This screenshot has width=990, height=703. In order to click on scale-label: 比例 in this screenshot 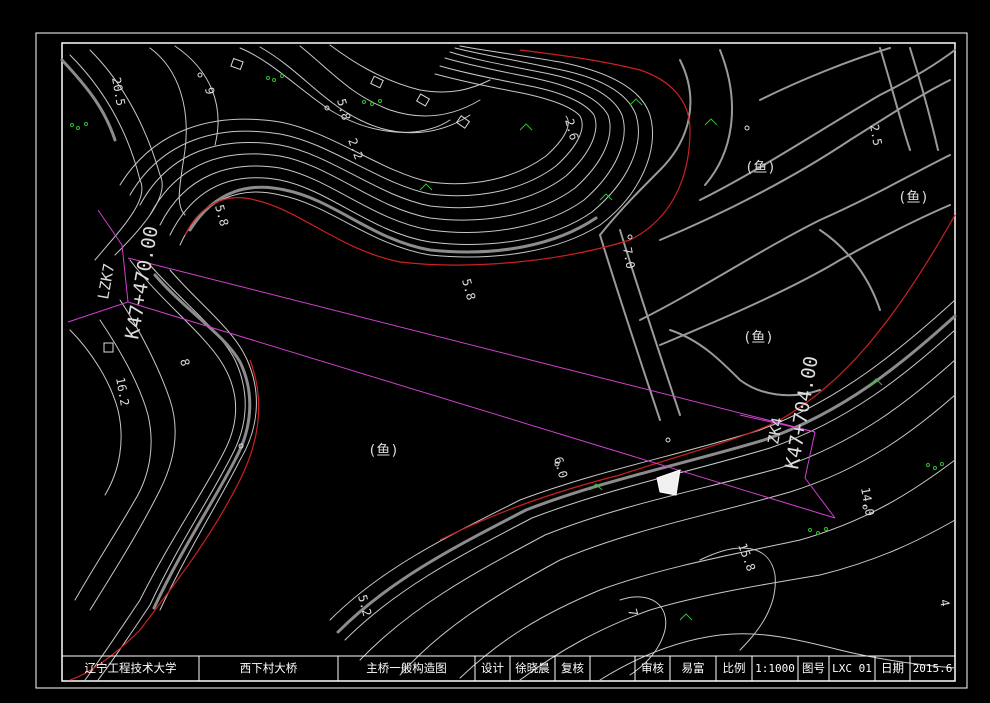, I will do `click(734, 668)`.